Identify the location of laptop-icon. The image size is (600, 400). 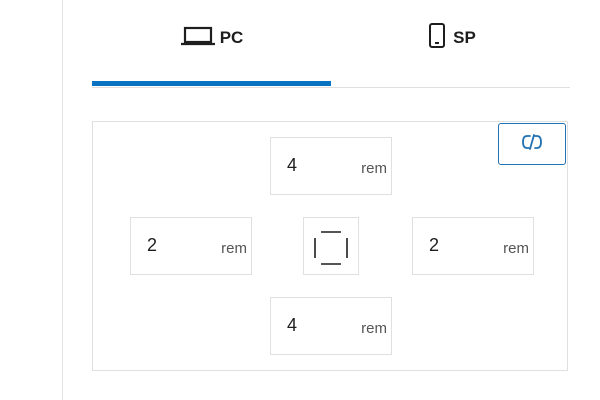
(198, 38).